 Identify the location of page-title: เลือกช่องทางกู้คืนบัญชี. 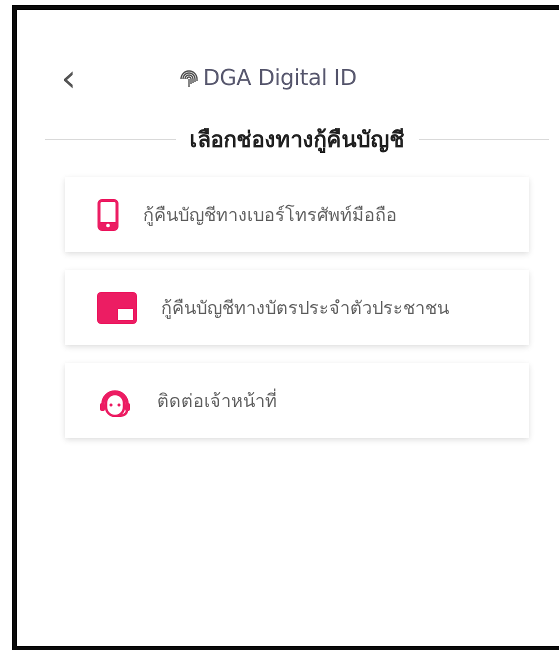
(297, 141).